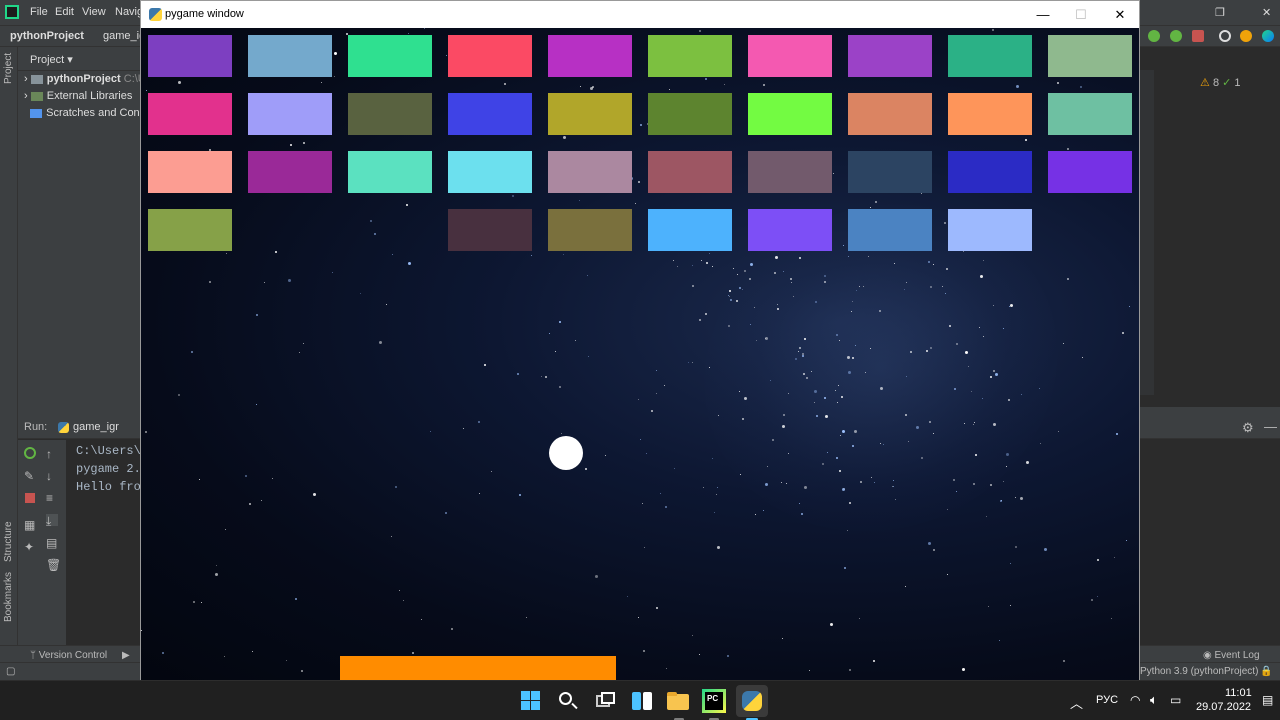  What do you see at coordinates (94, 12) in the screenshot?
I see `menu-view: View` at bounding box center [94, 12].